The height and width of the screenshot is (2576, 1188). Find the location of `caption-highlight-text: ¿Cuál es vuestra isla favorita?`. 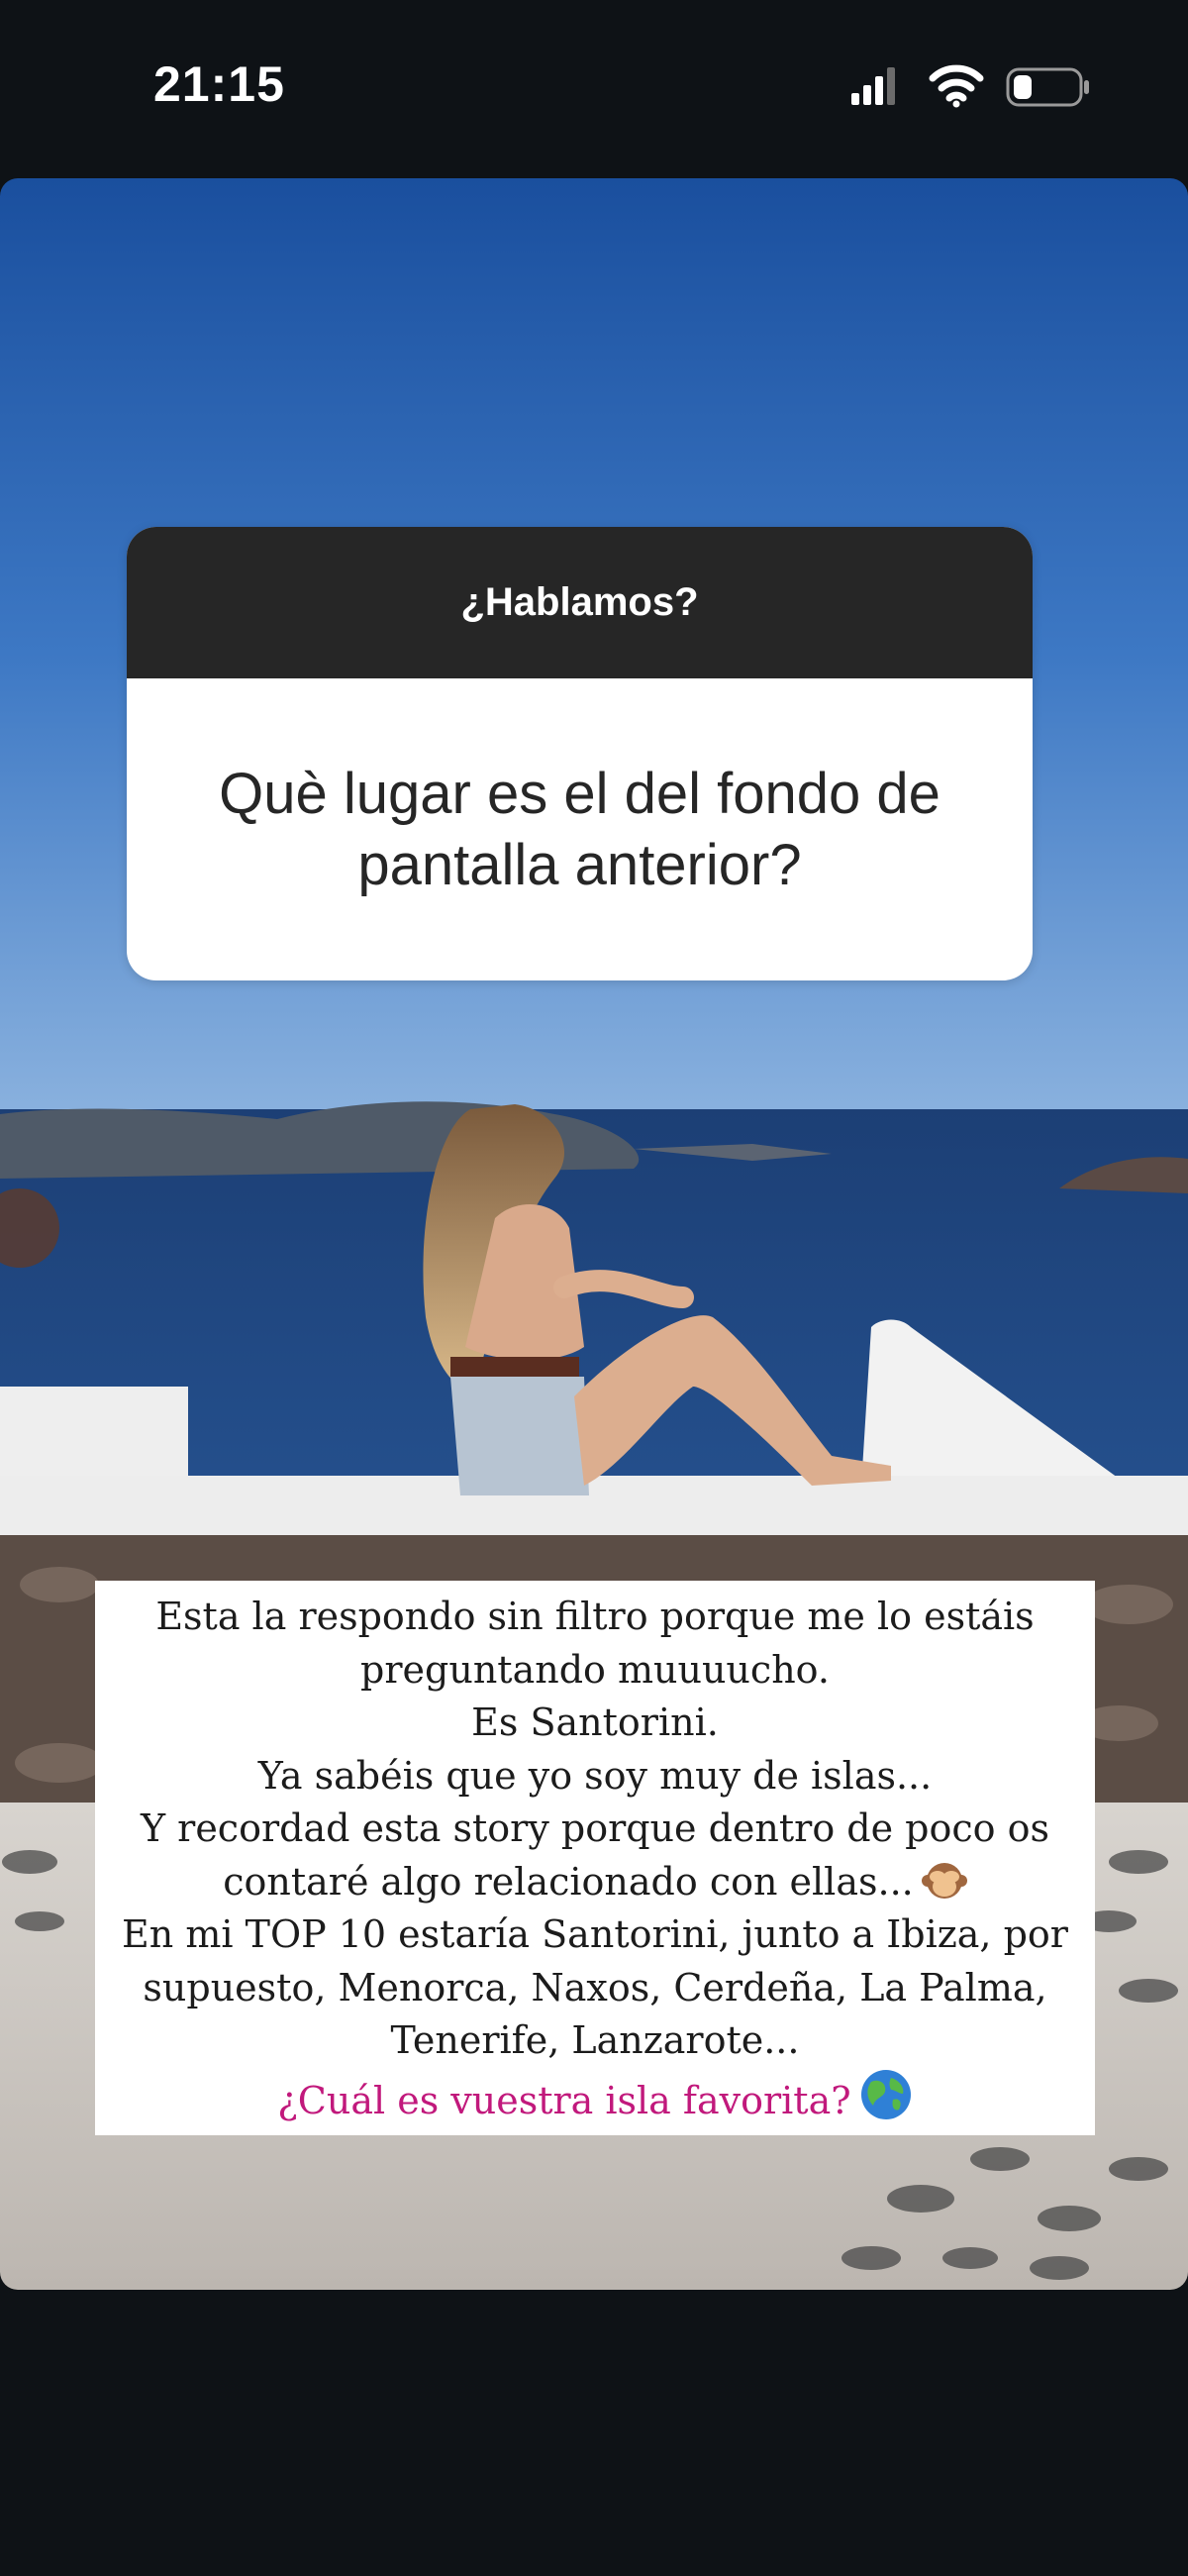

caption-highlight-text: ¿Cuál es vuestra isla favorita? is located at coordinates (564, 2100).